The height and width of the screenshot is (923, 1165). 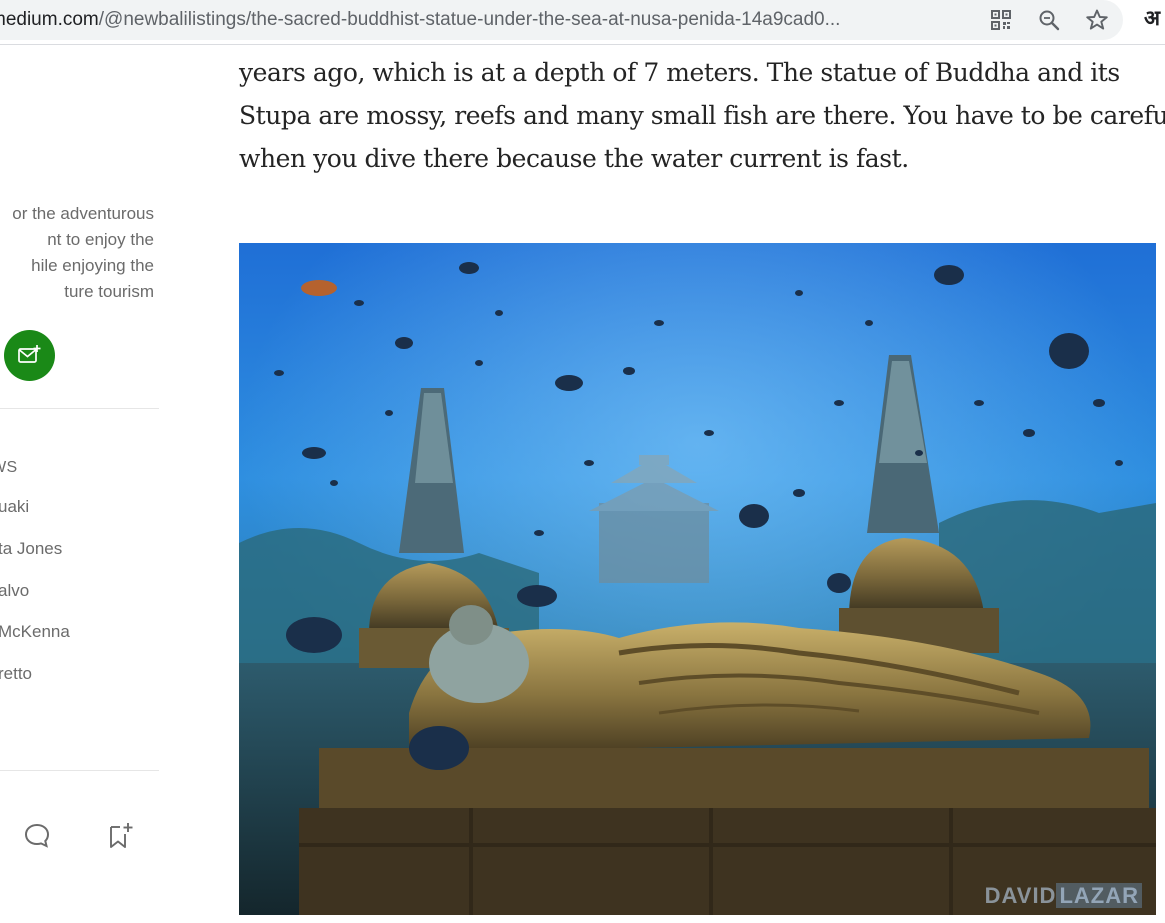 What do you see at coordinates (92, 265) in the screenshot?
I see `bio-line: hile enjoying the` at bounding box center [92, 265].